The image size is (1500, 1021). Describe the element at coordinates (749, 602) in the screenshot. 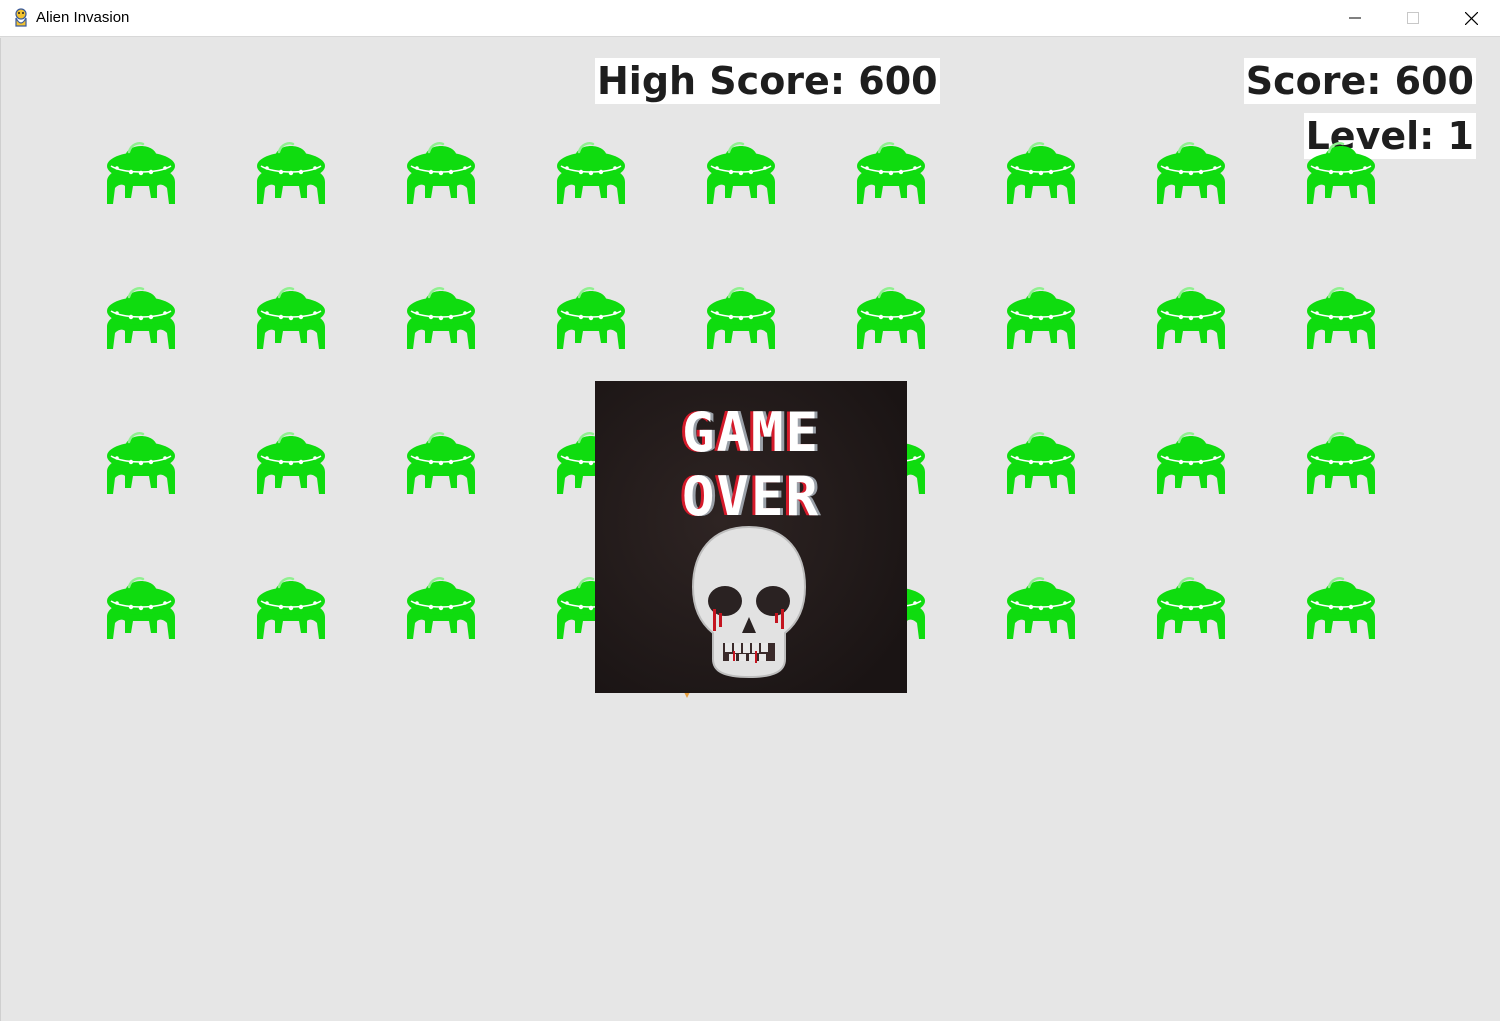

I see `skull-icon` at that location.